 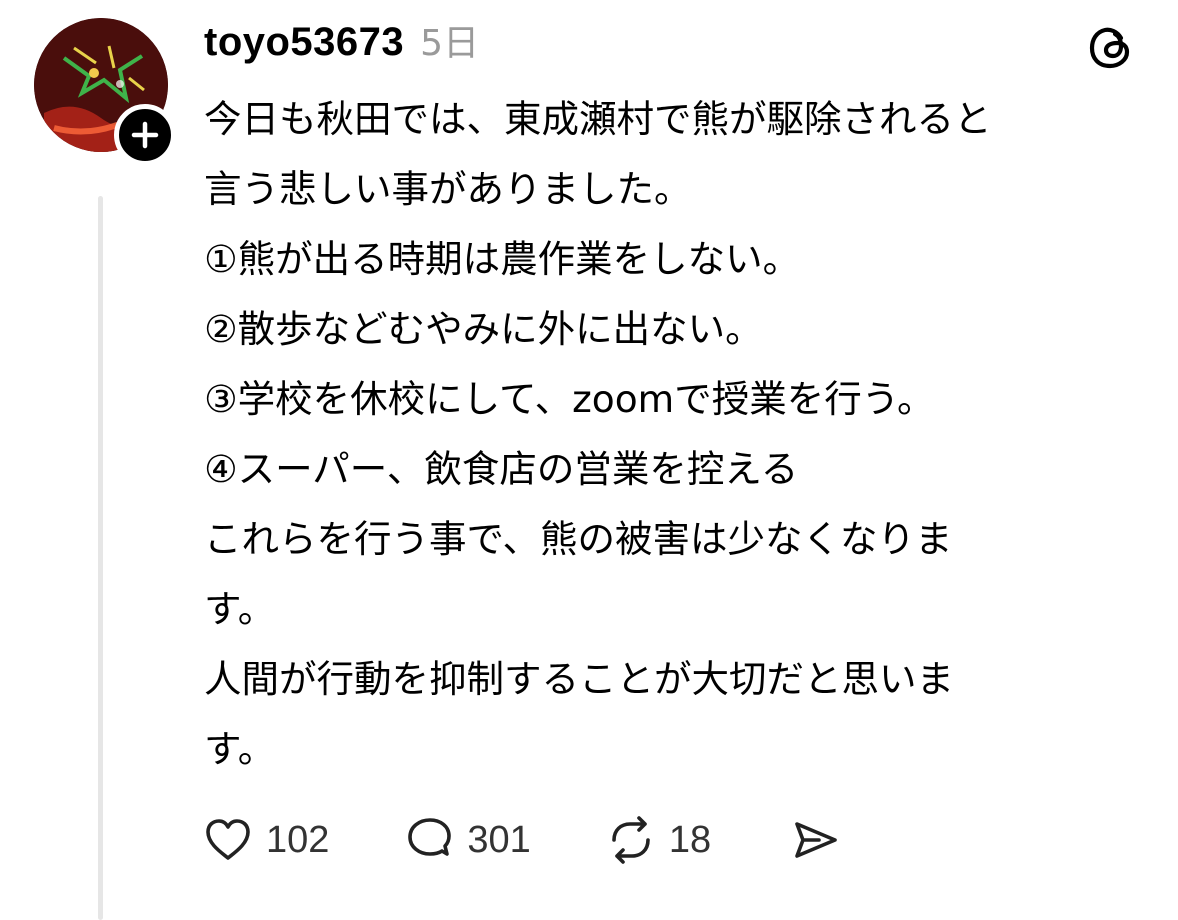 I want to click on comment-bubble-icon, so click(x=429, y=840).